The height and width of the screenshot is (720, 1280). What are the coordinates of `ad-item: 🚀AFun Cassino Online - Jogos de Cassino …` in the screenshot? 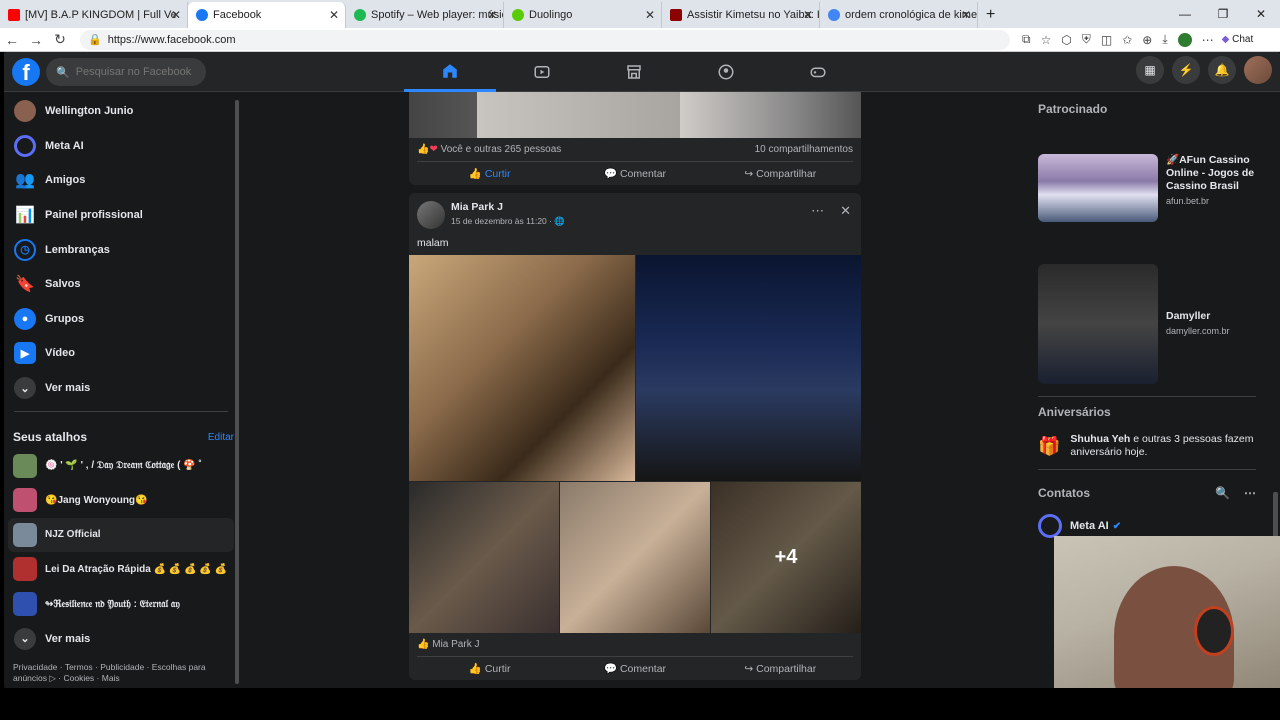 It's located at (1147, 188).